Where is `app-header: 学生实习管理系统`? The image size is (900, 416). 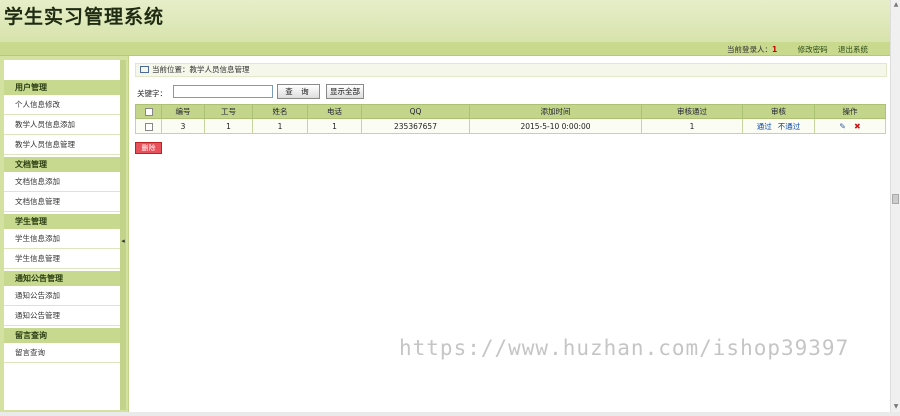 app-header: 学生实习管理系统 is located at coordinates (445, 21).